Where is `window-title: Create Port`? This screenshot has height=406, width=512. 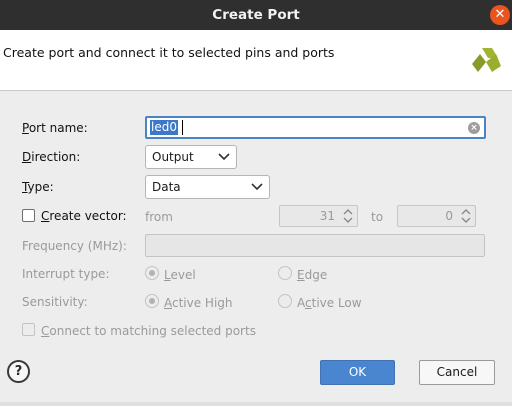 window-title: Create Port is located at coordinates (256, 15).